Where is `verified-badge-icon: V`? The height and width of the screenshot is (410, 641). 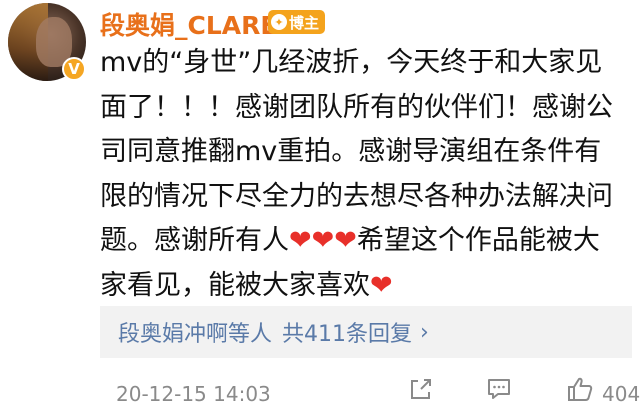
verified-badge-icon: V is located at coordinates (74, 69).